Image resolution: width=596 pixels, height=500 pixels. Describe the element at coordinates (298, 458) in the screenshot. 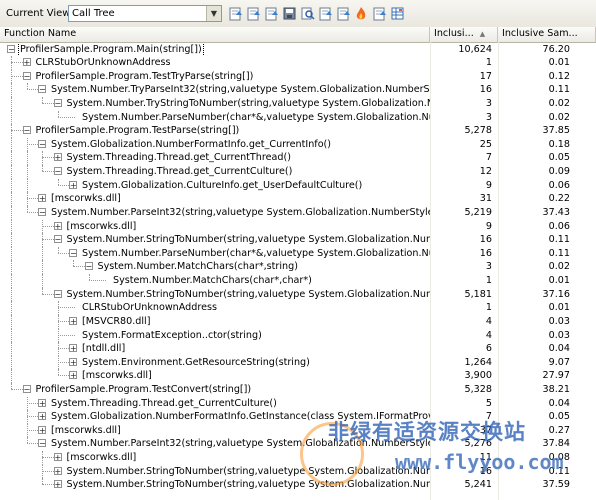

I see `tree-row: + [mscorwks.dll] 11 0.08` at that location.